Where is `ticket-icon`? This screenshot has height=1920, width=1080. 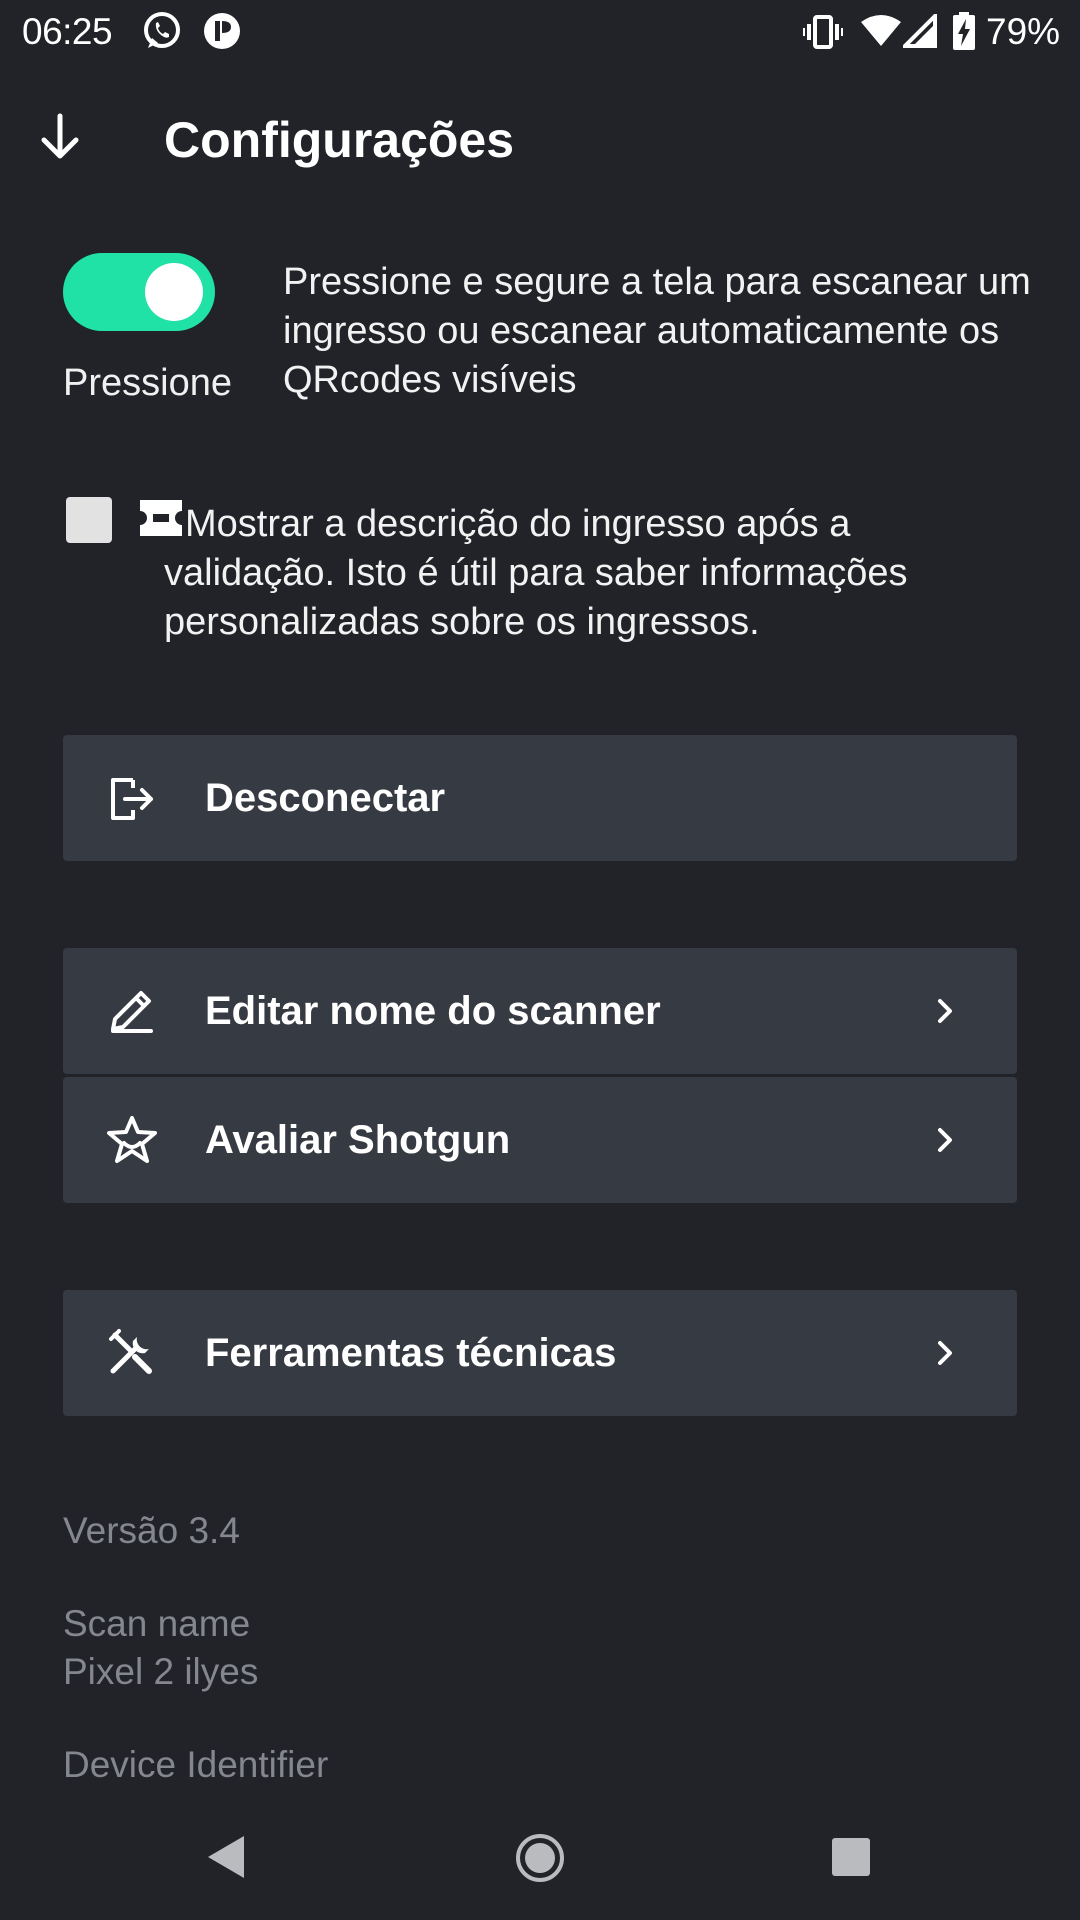 ticket-icon is located at coordinates (161, 518).